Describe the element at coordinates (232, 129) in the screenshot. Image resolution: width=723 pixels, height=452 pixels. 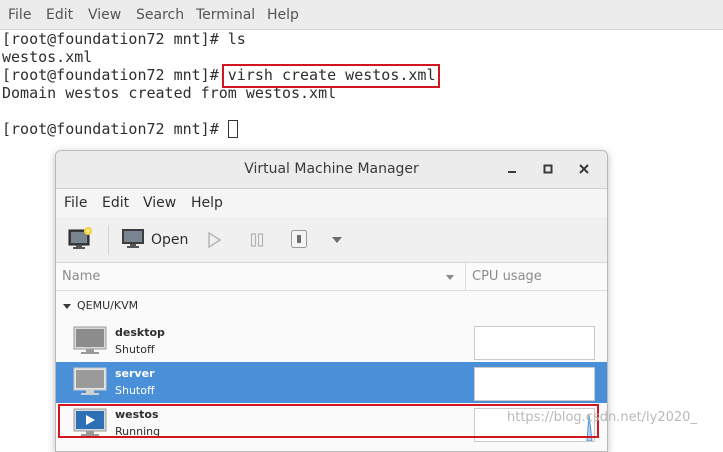
I see `terminal-cursor` at that location.